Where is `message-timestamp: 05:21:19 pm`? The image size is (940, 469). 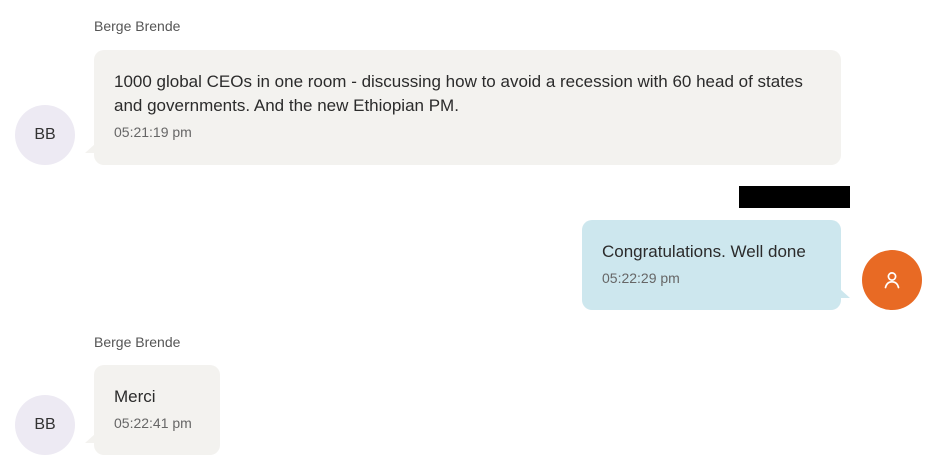
message-timestamp: 05:21:19 pm is located at coordinates (153, 132).